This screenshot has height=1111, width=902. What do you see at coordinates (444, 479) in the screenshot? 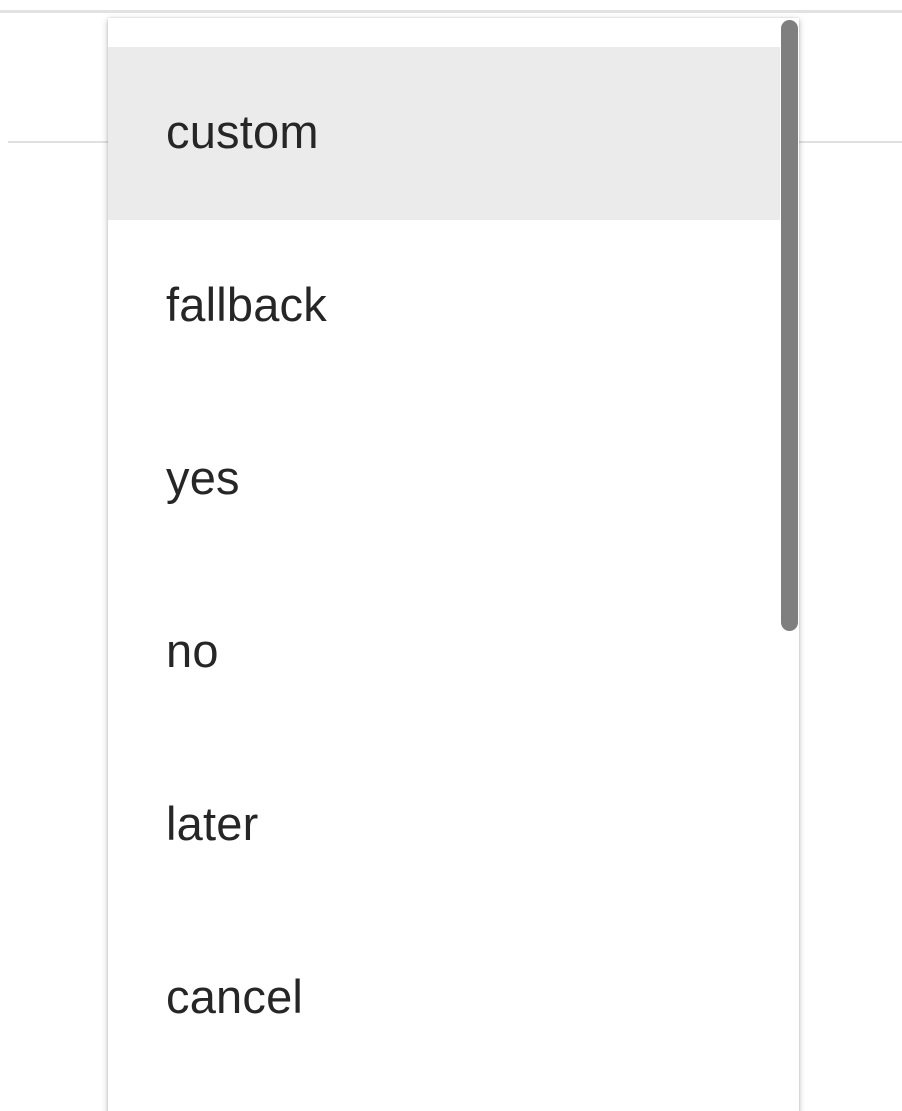
I see `option-yes: yes` at bounding box center [444, 479].